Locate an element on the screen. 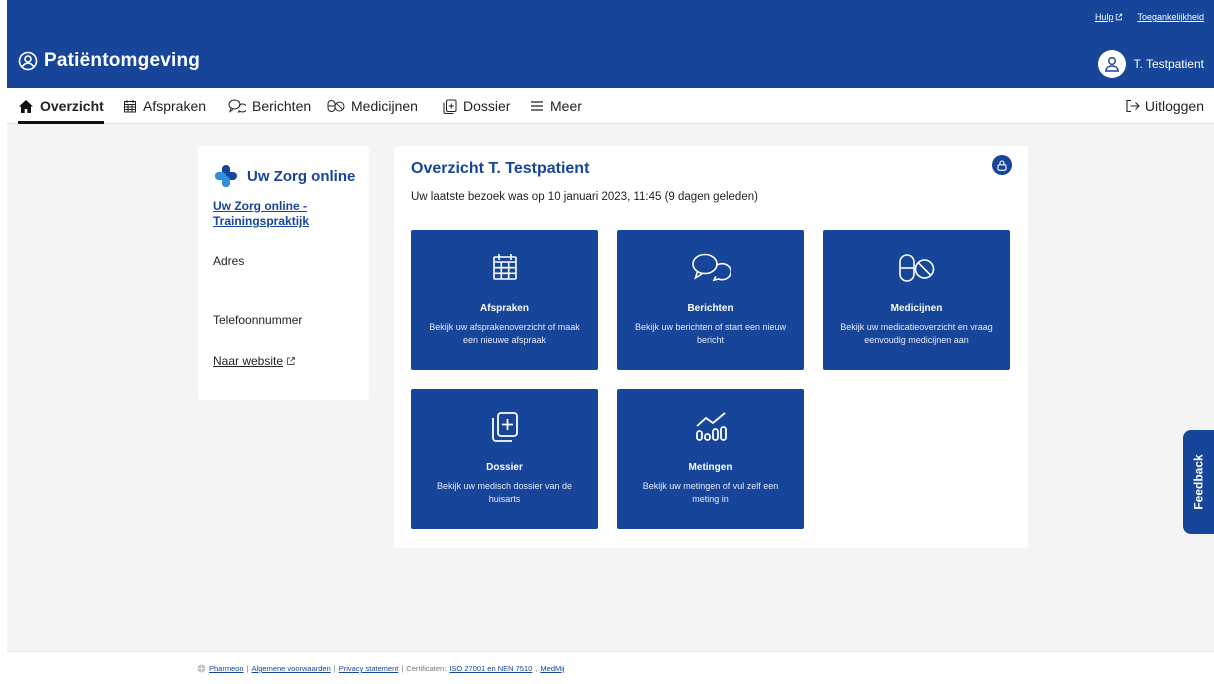 This screenshot has width=1214, height=684. privacy-link: Privacy statement is located at coordinates (369, 668).